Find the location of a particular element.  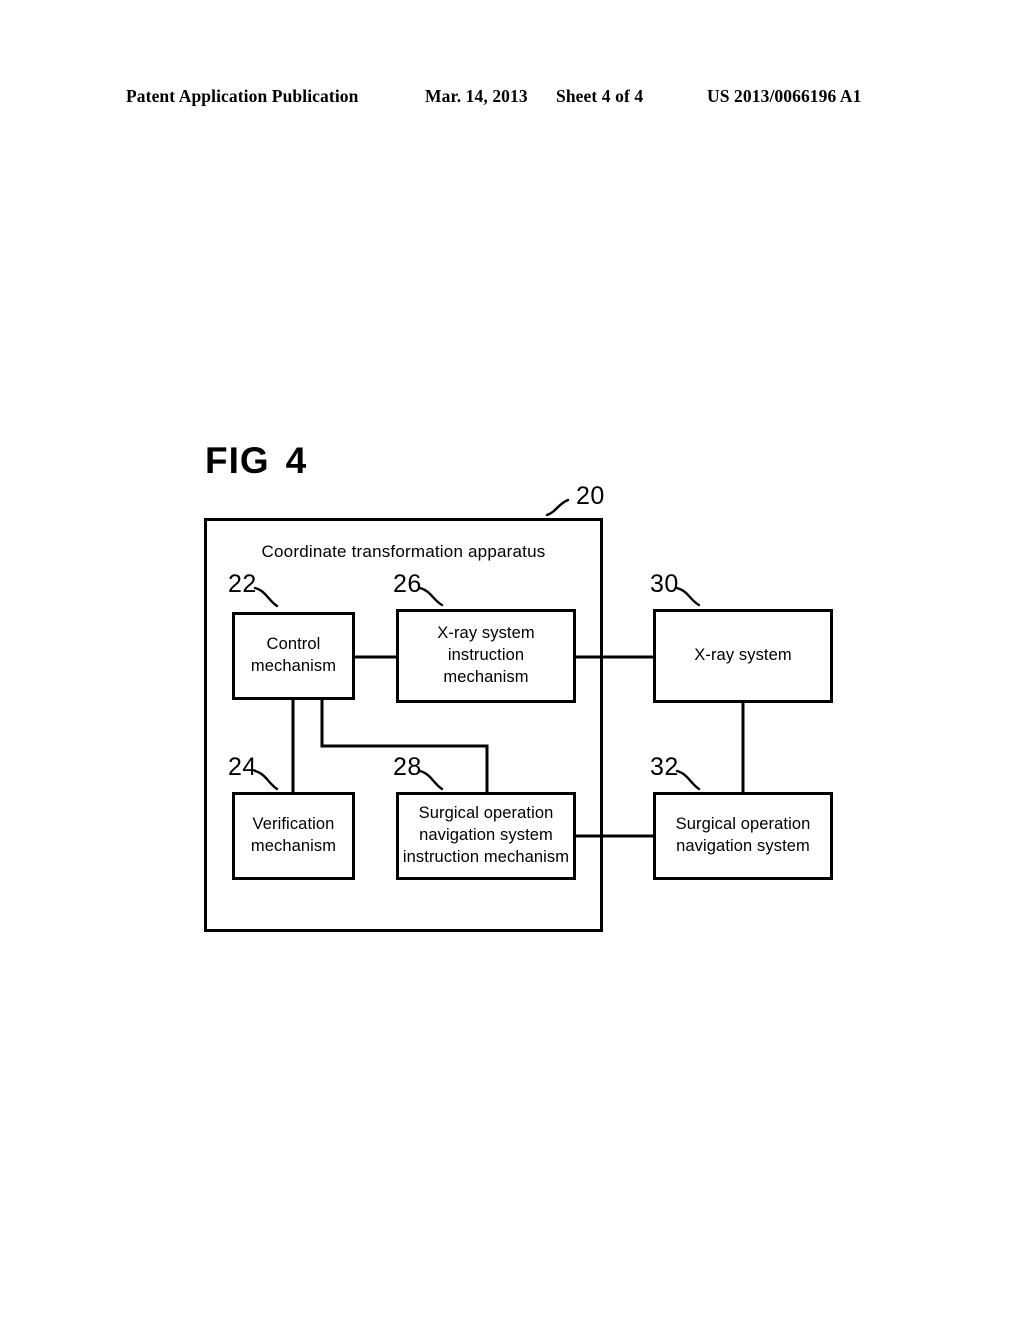

block-xray-system: X-ray system is located at coordinates (743, 656).